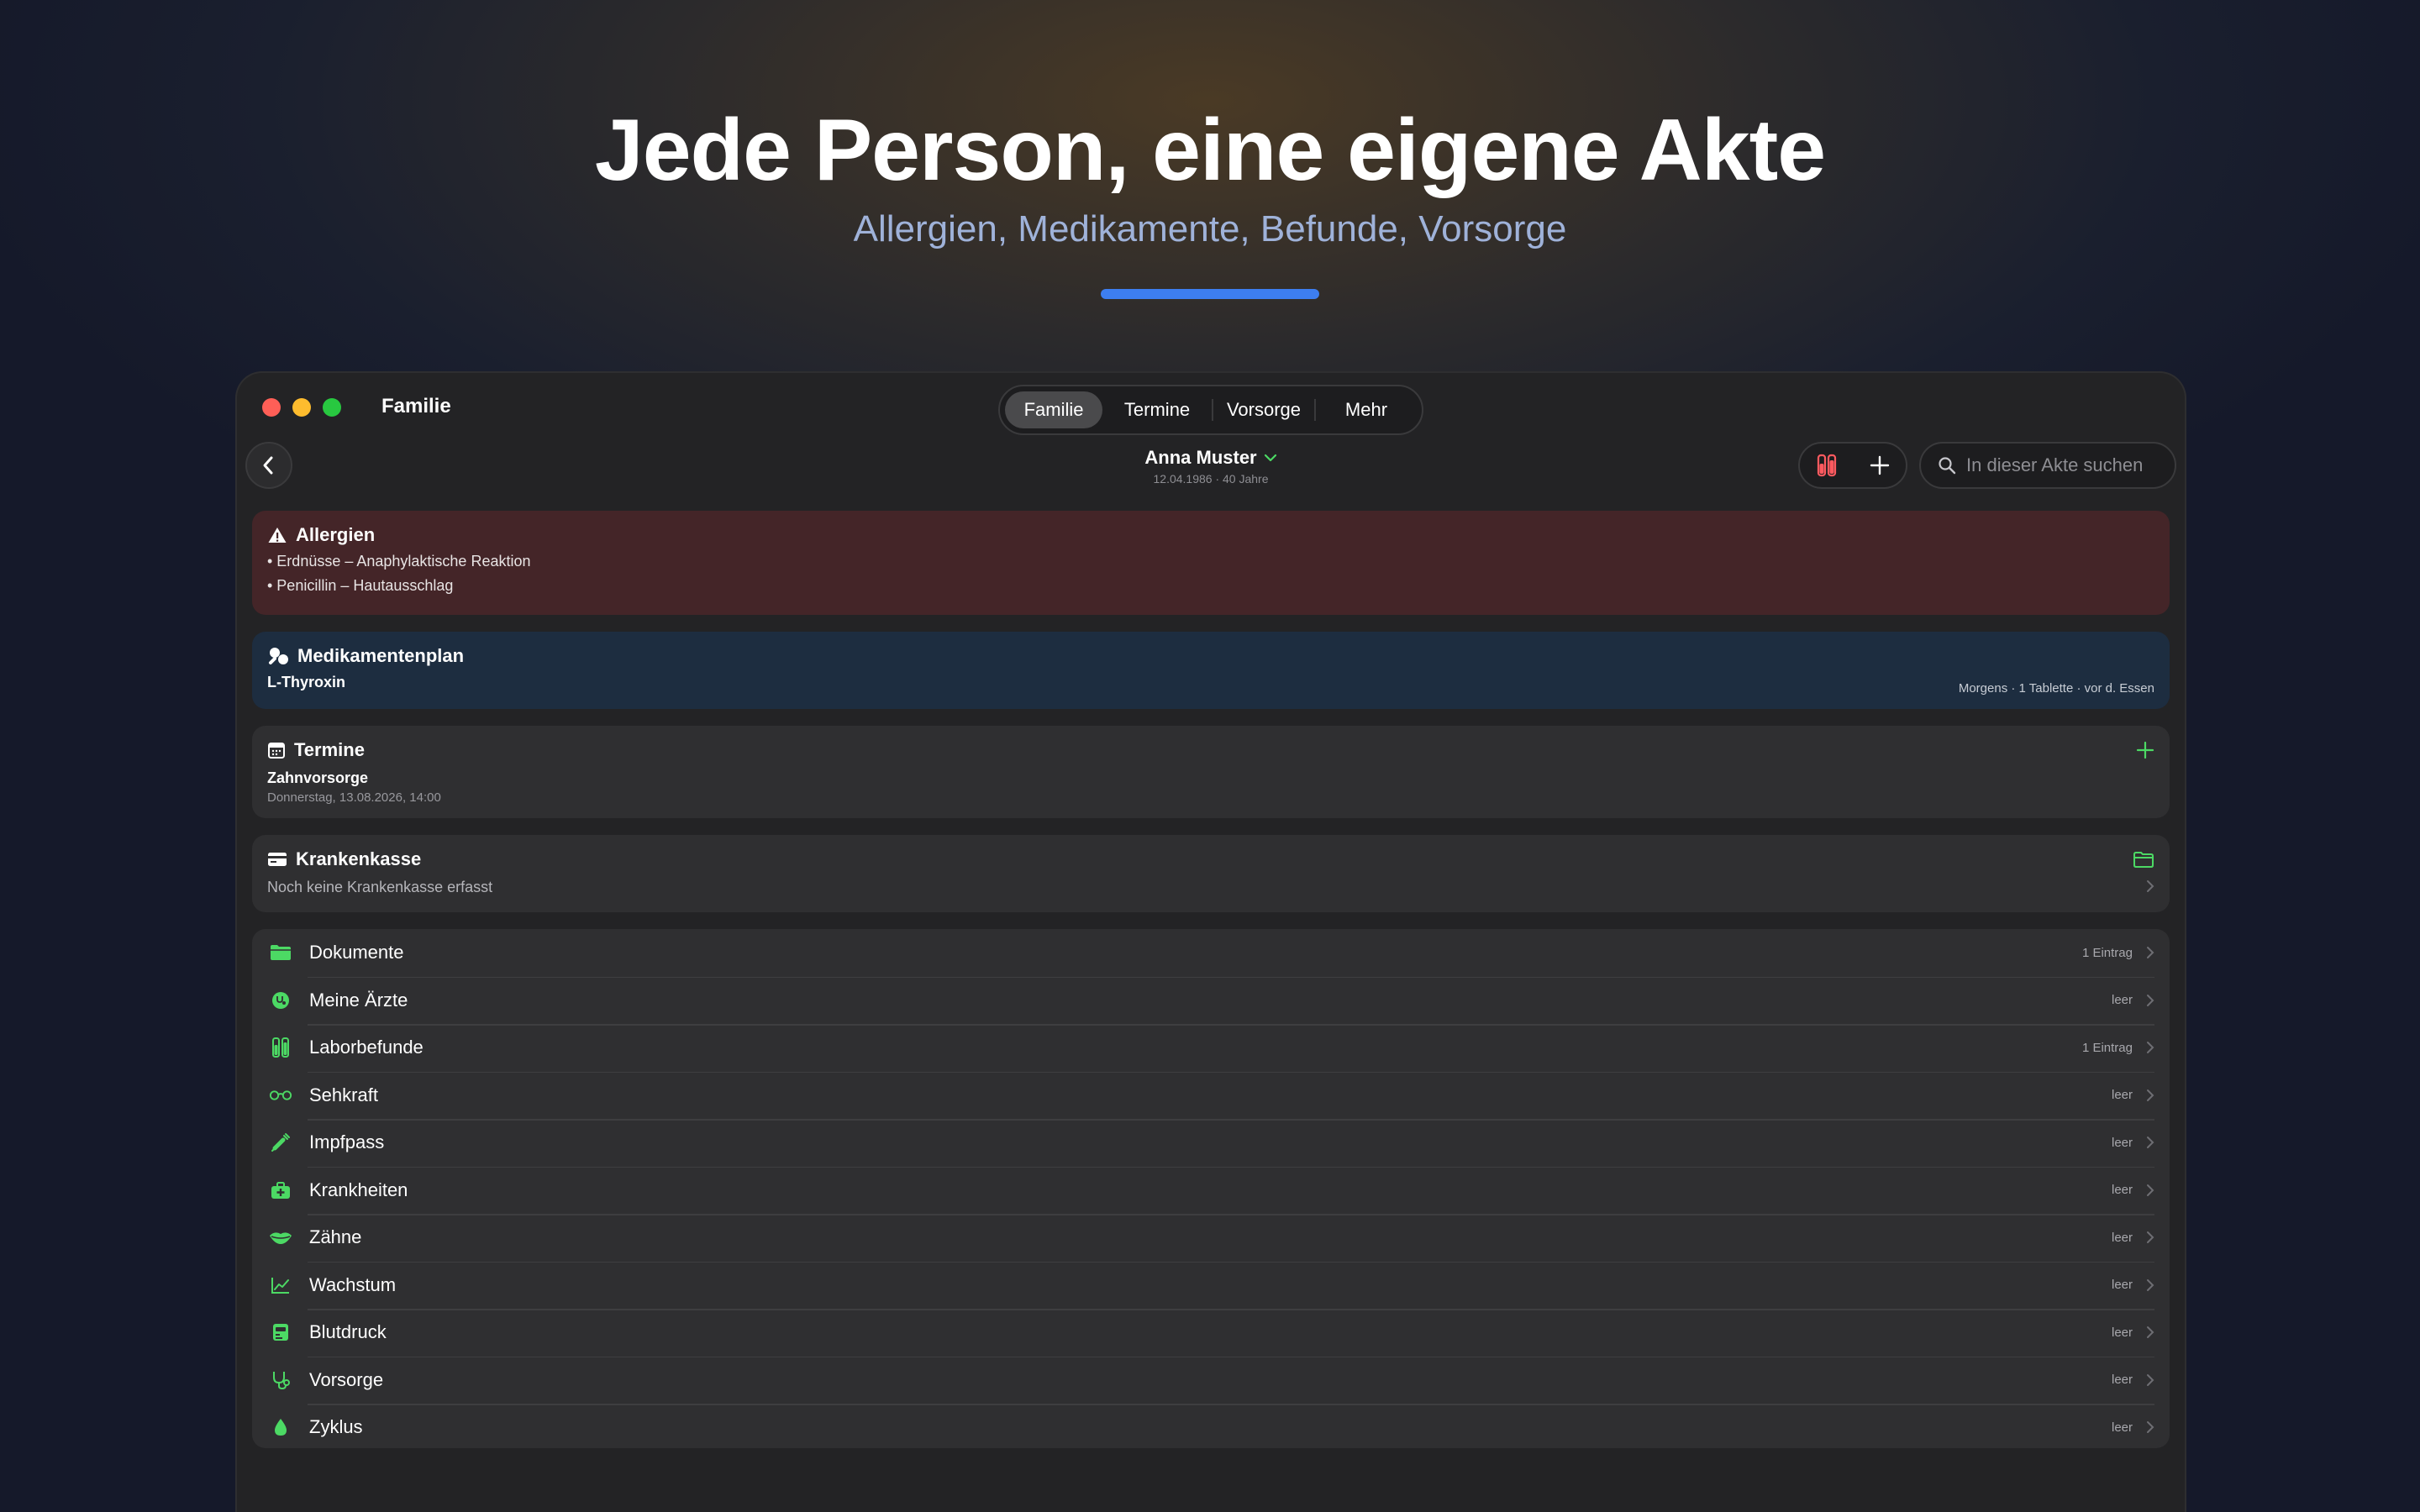  Describe the element at coordinates (1211, 1000) in the screenshot. I see `list-item-aerzte: Meine Ärzte leer` at that location.